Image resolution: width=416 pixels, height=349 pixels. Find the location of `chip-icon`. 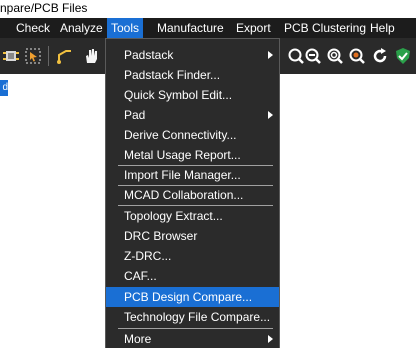

chip-icon is located at coordinates (11, 56).